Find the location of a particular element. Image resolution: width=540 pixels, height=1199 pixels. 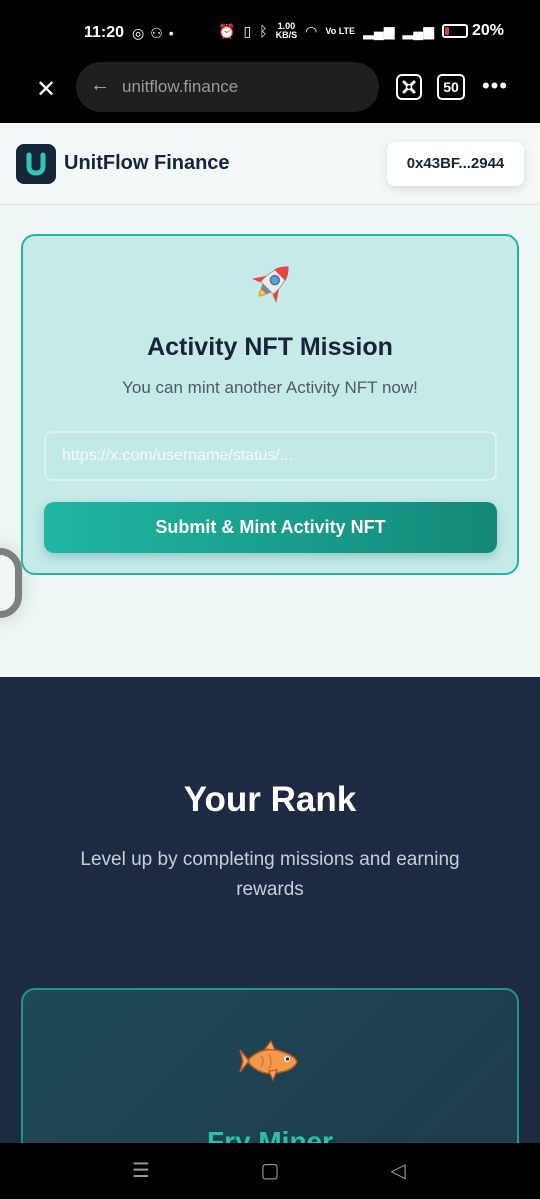

battery-percent: 20% is located at coordinates (487, 30).